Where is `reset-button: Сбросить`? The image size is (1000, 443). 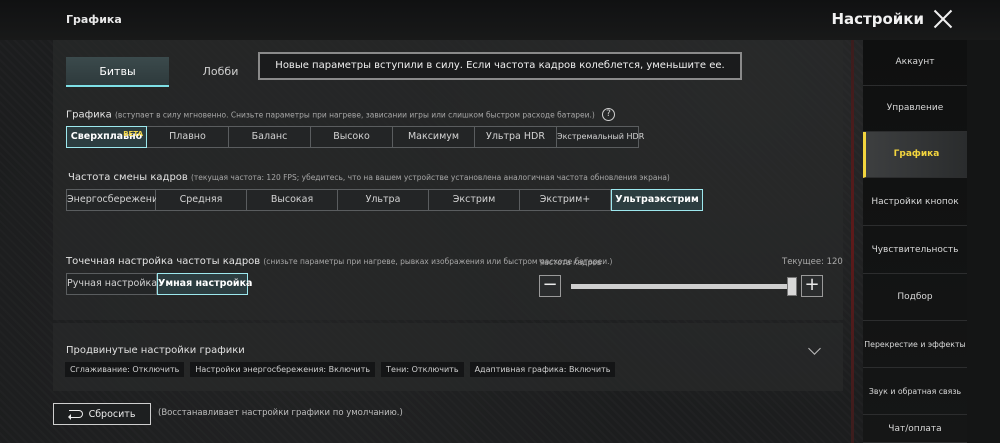 reset-button: Сбросить is located at coordinates (102, 414).